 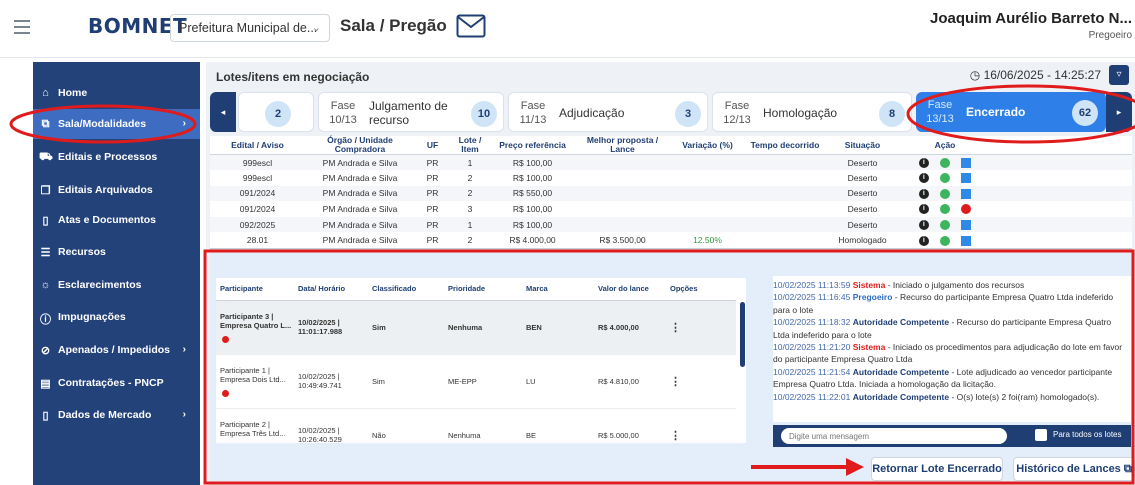 I want to click on sidebar-item-dados-de-mercado: ▯ Dados de Mercado ›, so click(x=116, y=415).